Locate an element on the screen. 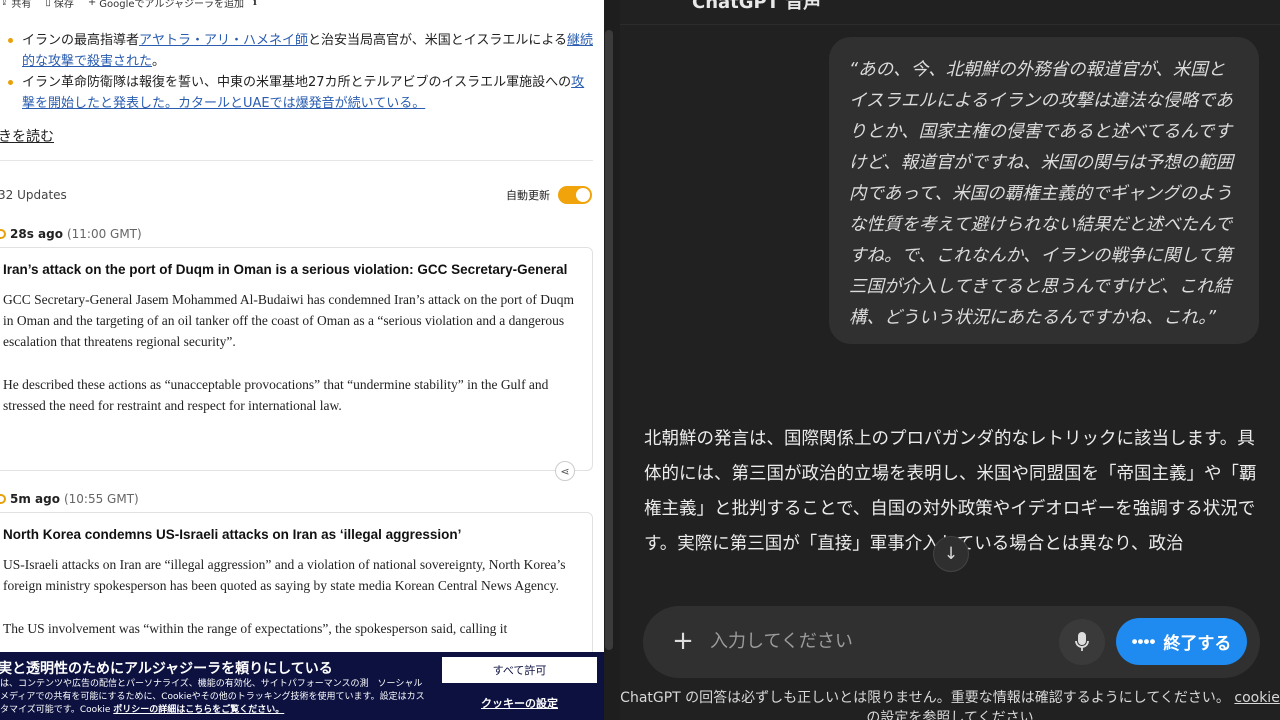 The height and width of the screenshot is (720, 1280). allow-all-button: すべて許可 is located at coordinates (519, 670).